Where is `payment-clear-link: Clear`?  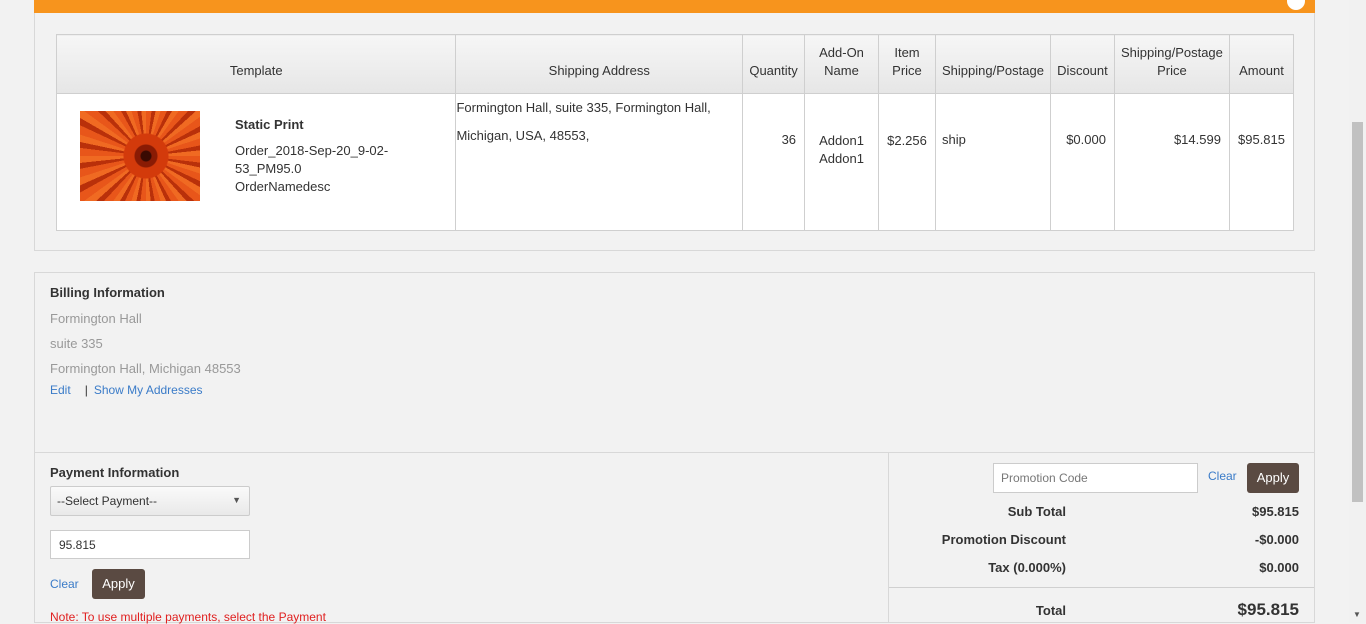 payment-clear-link: Clear is located at coordinates (64, 584).